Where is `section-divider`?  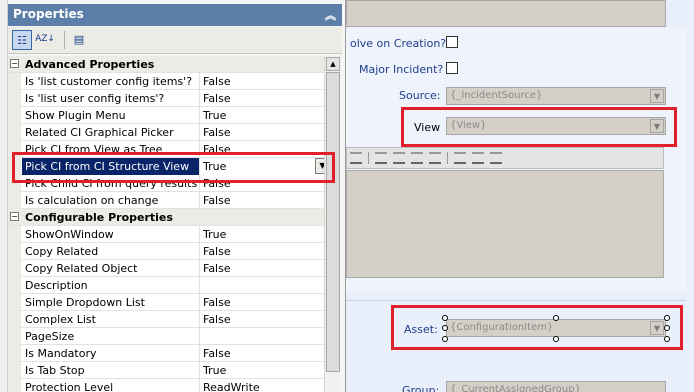 section-divider is located at coordinates (516, 300).